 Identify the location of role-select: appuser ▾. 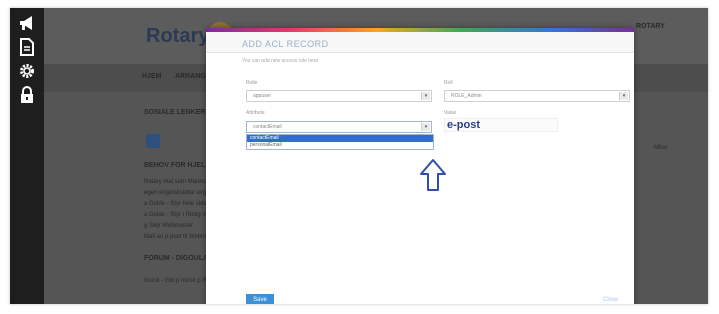
(339, 96).